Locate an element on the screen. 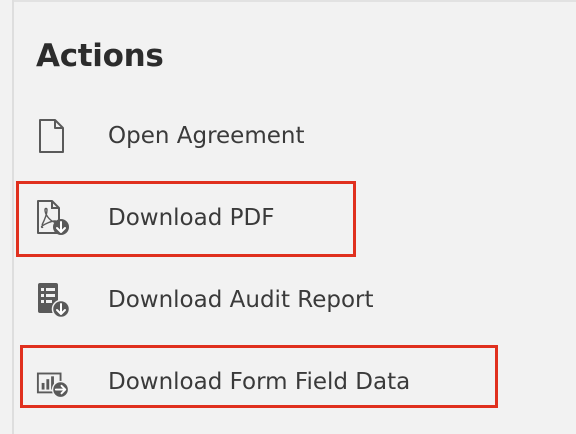  download-pdf-label: Download PDF is located at coordinates (191, 218).